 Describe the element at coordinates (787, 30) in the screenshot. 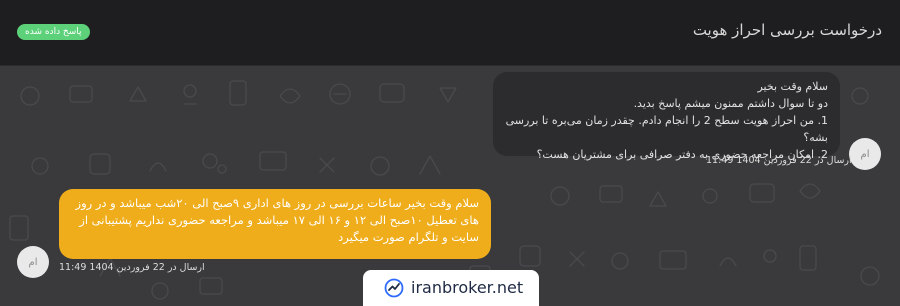

I see `ticket-title: درخواست بررسی احراز هویت` at that location.